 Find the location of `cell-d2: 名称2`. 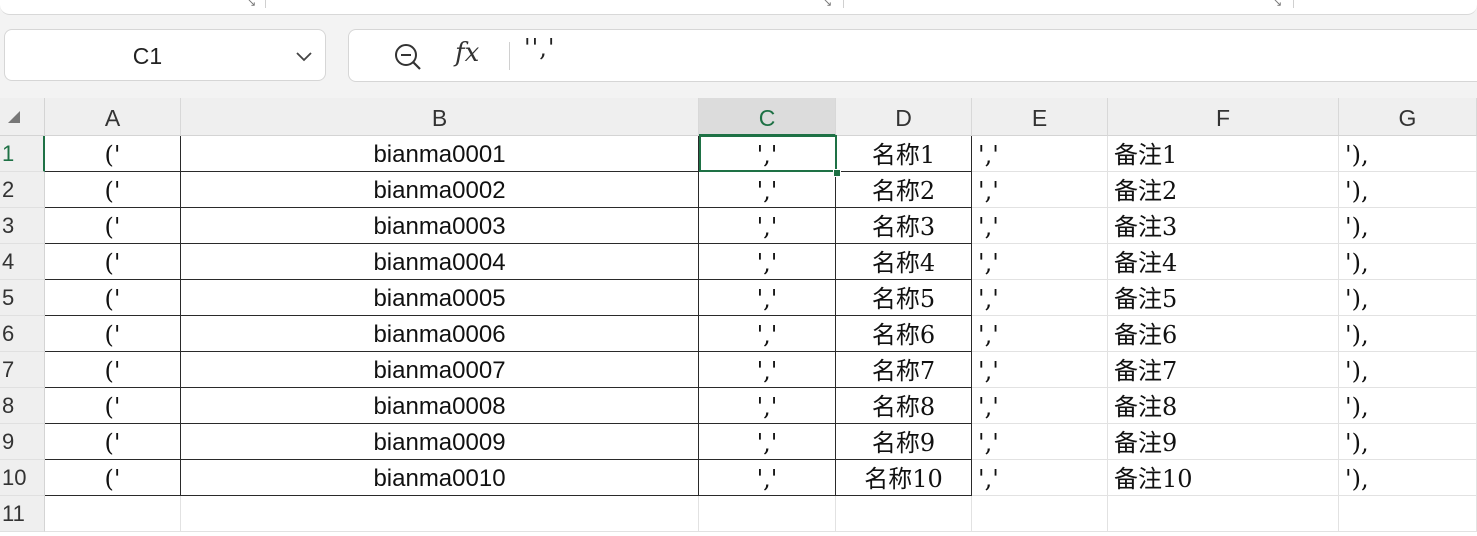

cell-d2: 名称2 is located at coordinates (904, 190).